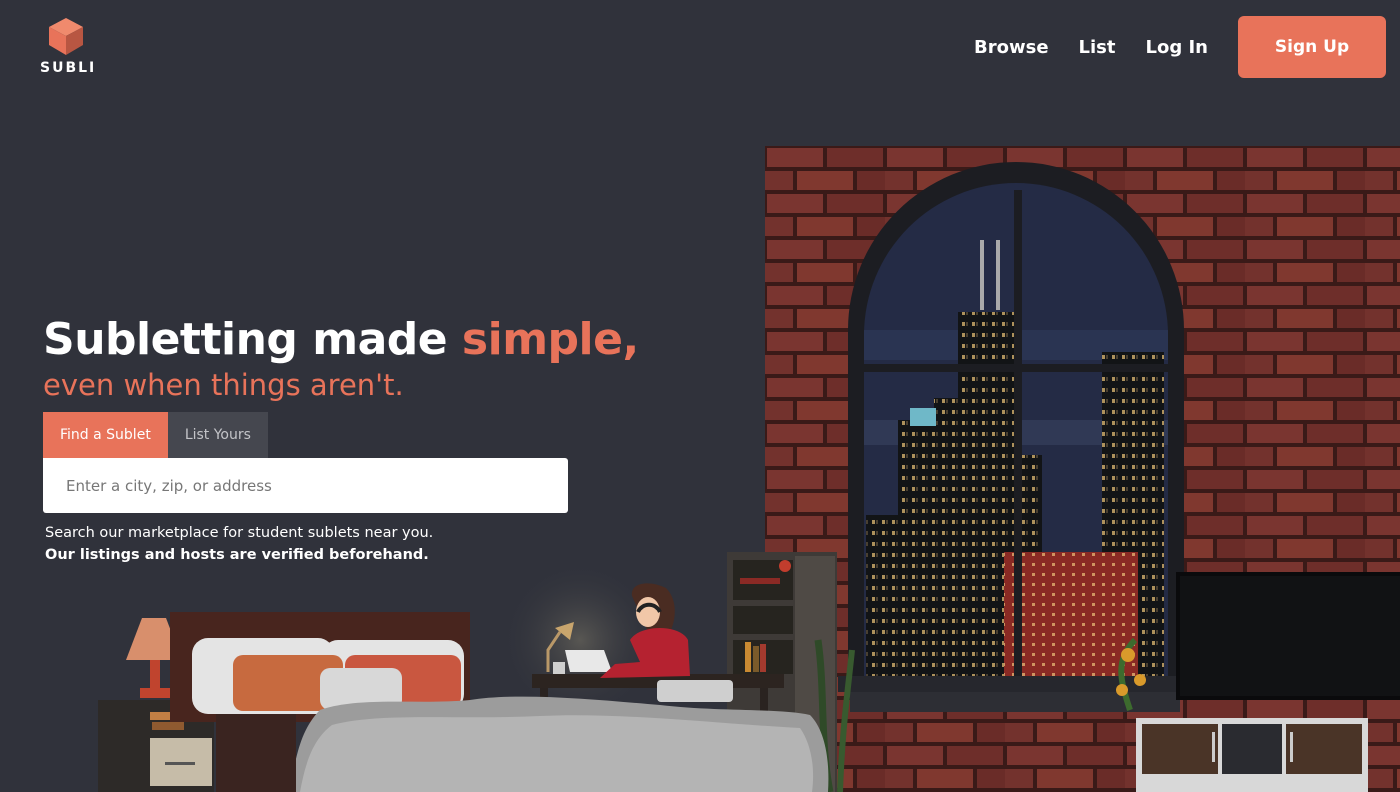 The image size is (1400, 792). Describe the element at coordinates (252, 339) in the screenshot. I see `headline-main-text: Subletting made` at that location.